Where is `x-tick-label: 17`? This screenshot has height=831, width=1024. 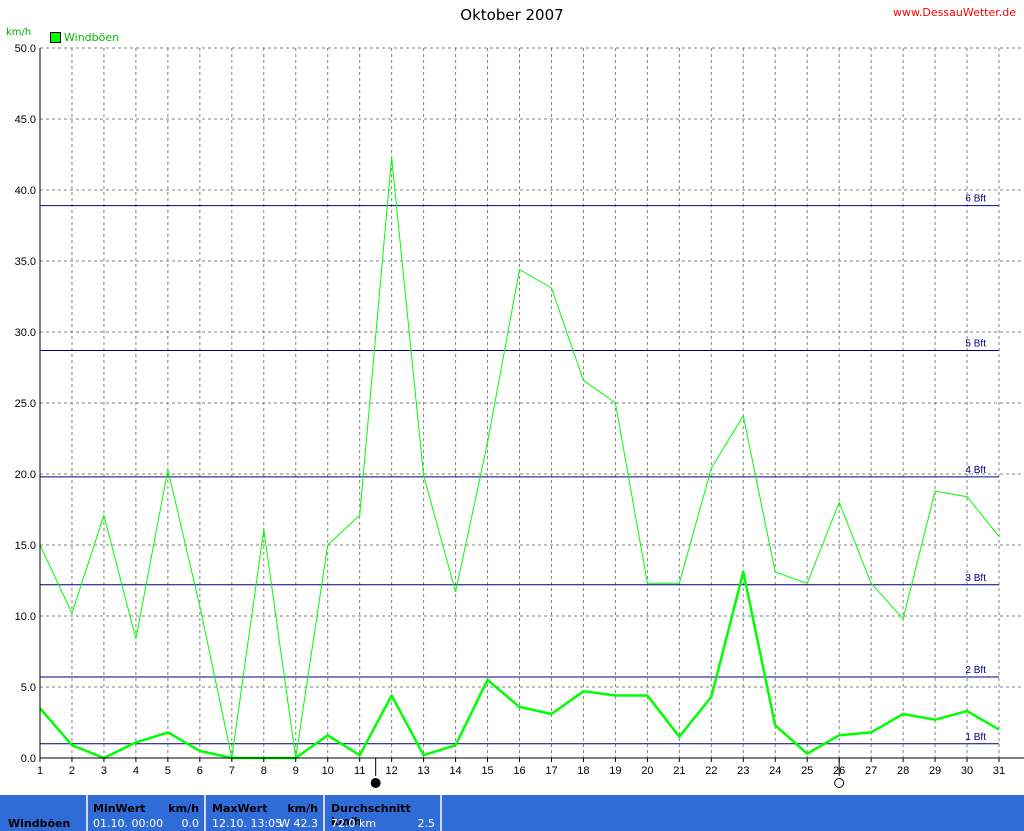 x-tick-label: 17 is located at coordinates (551, 771).